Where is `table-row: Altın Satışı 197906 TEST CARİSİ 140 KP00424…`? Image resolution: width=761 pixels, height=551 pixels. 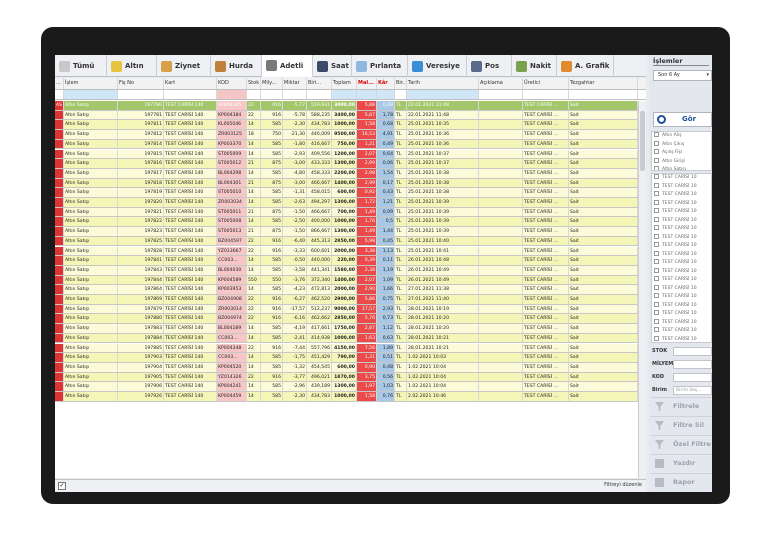
table-row: Altın Satışı 197906 TEST CARİSİ 140 KP00424… is located at coordinates (350, 387).